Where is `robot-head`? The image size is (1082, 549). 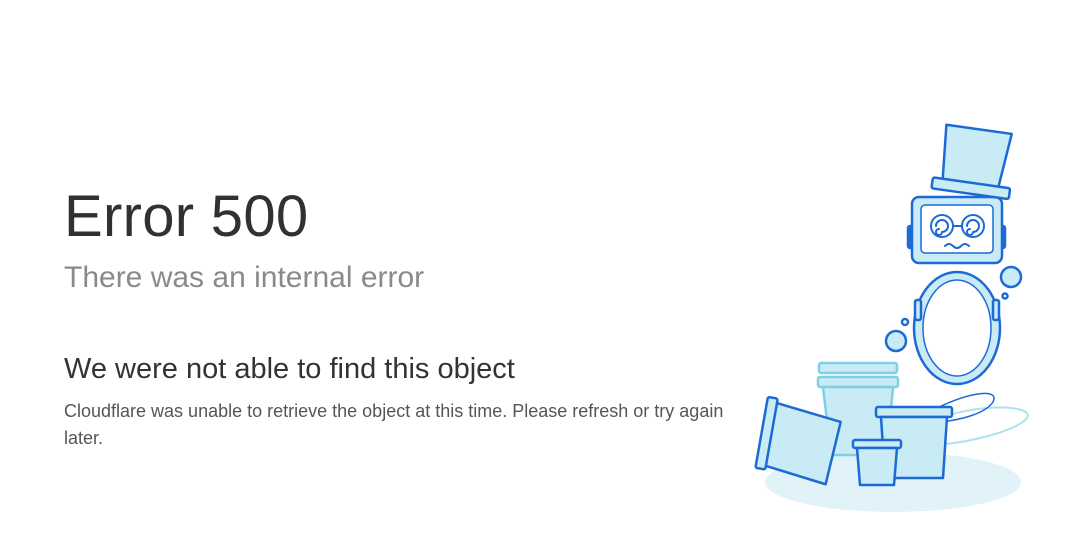
robot-head is located at coordinates (956, 230).